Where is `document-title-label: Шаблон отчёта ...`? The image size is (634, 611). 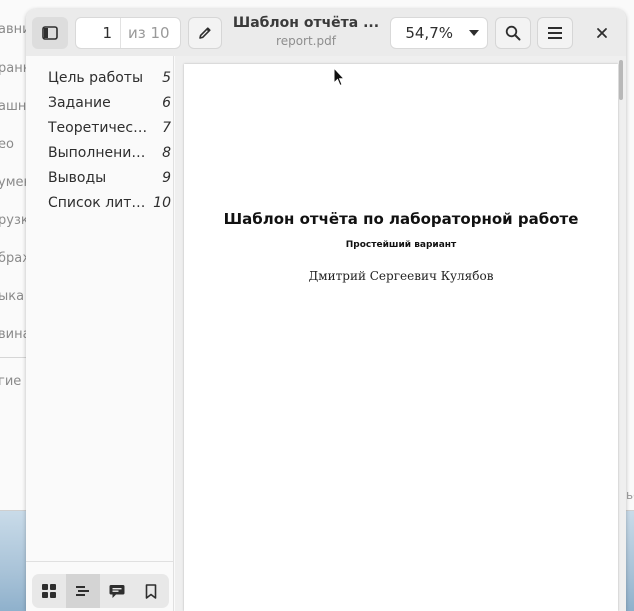
document-title-label: Шаблон отчёта ... is located at coordinates (306, 23).